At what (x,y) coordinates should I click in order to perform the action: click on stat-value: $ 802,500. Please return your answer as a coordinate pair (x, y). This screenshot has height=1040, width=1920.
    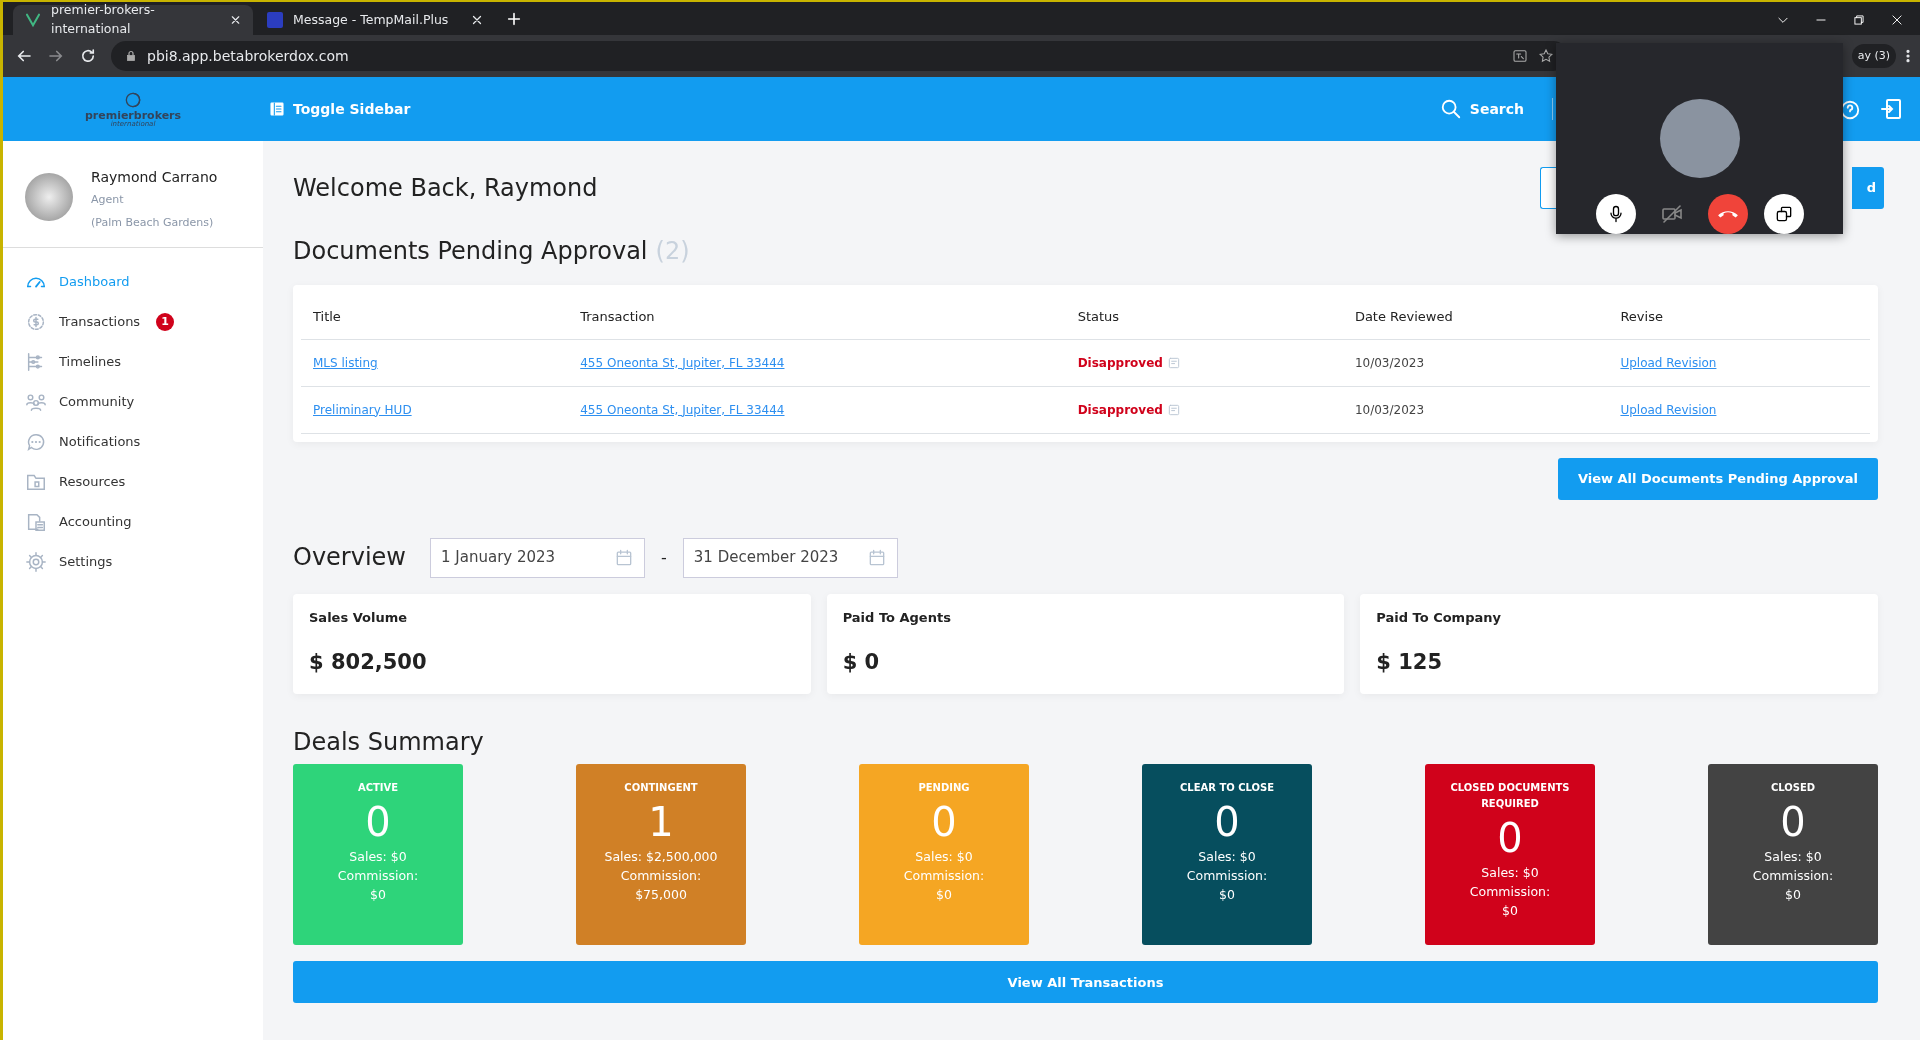
    Looking at the image, I should click on (368, 662).